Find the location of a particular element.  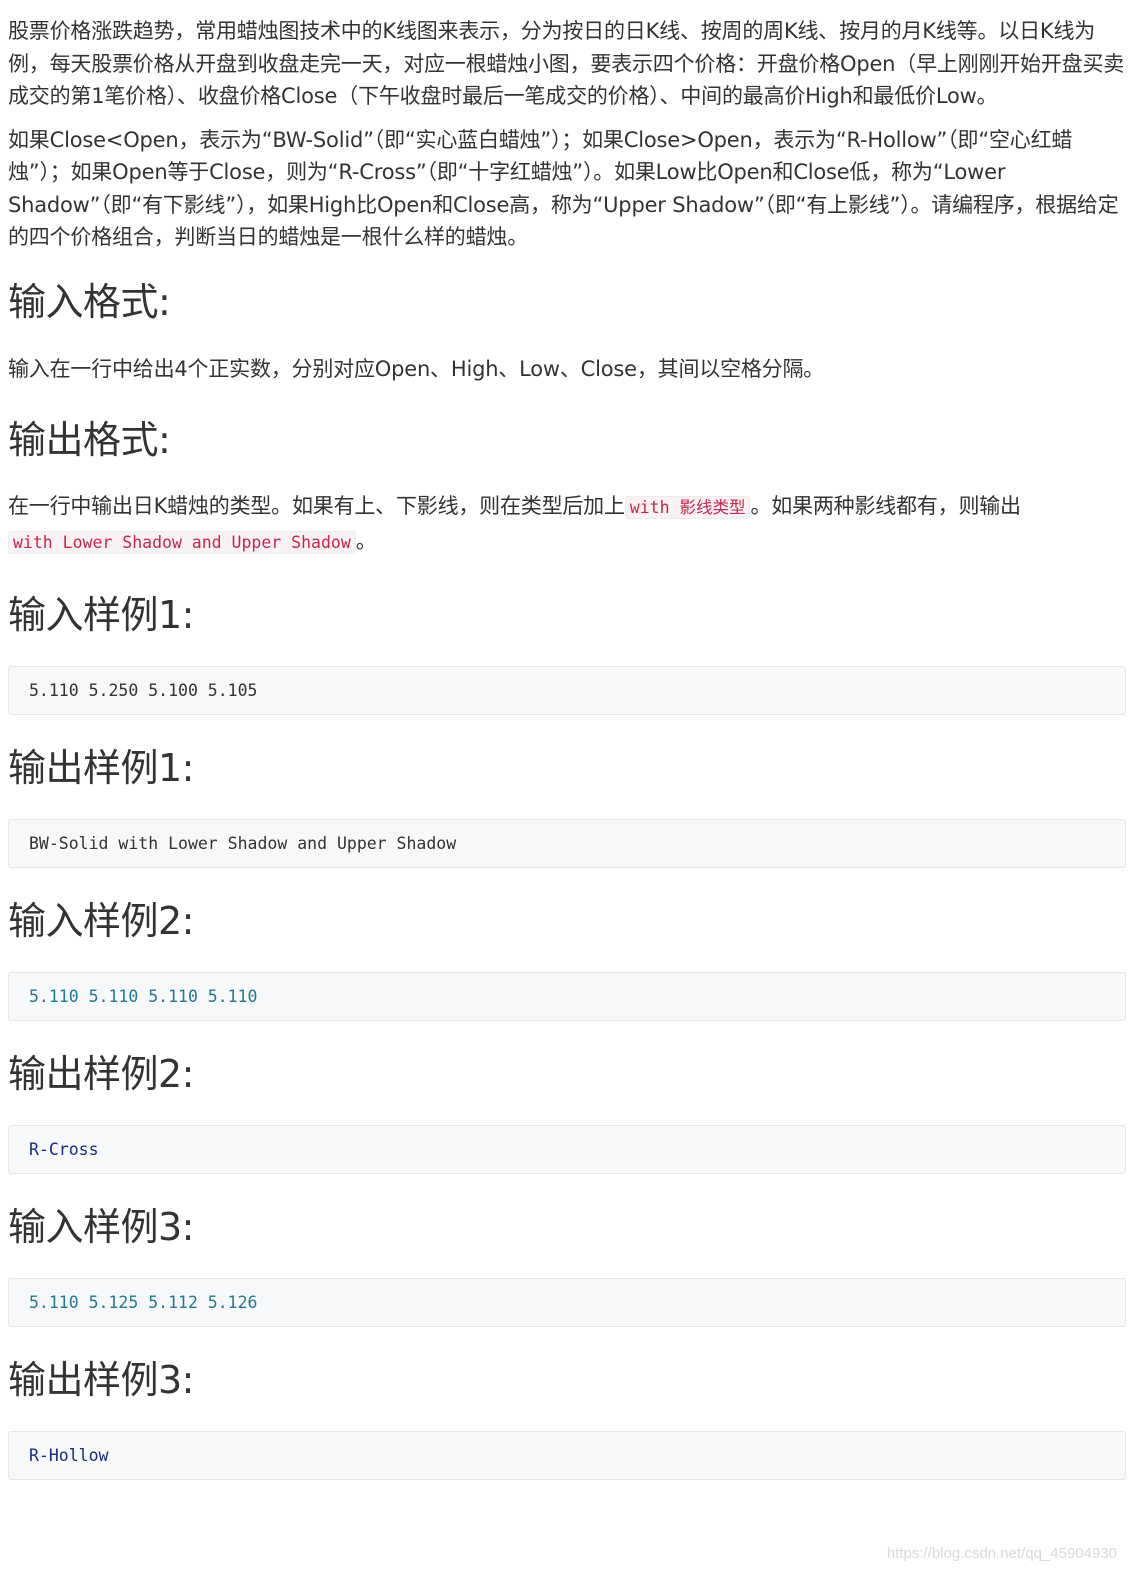

output-format-heading: 输出格式: is located at coordinates (89, 440).